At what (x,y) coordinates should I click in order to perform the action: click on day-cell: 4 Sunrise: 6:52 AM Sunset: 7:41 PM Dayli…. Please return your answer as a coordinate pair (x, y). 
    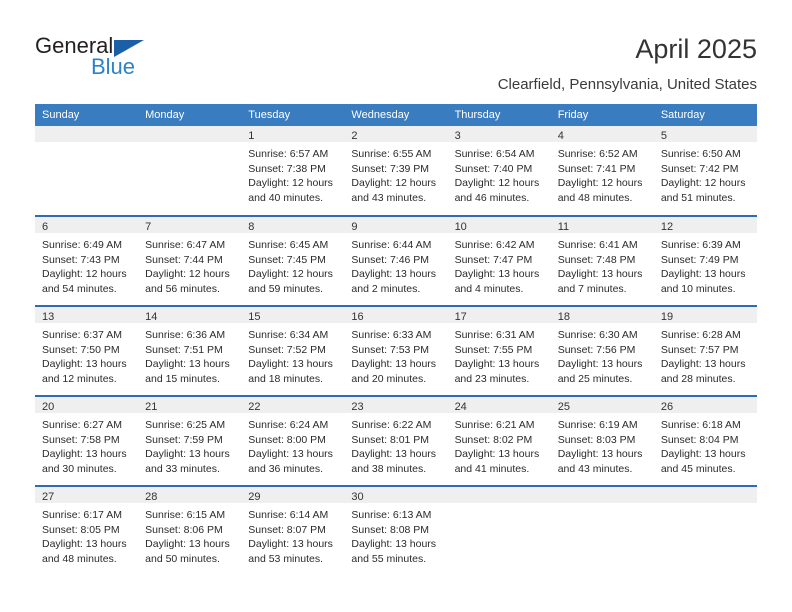
    Looking at the image, I should click on (602, 171).